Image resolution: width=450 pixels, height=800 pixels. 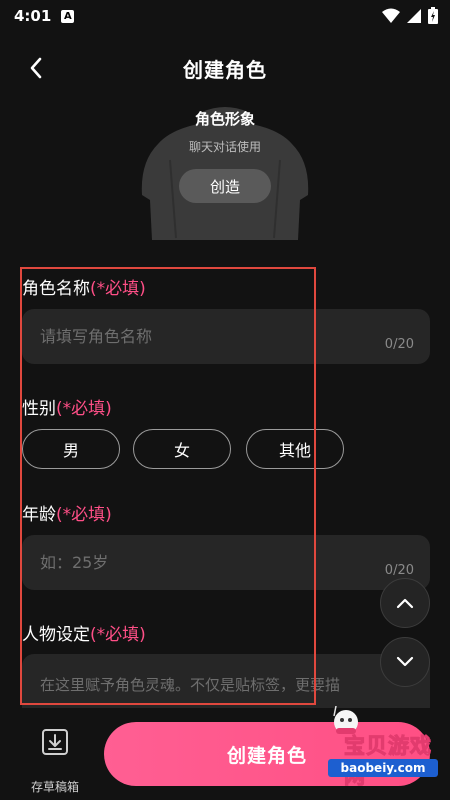 What do you see at coordinates (384, 747) in the screenshot?
I see `watermark-logo: 宝贝游戏网 baobeiy.com` at bounding box center [384, 747].